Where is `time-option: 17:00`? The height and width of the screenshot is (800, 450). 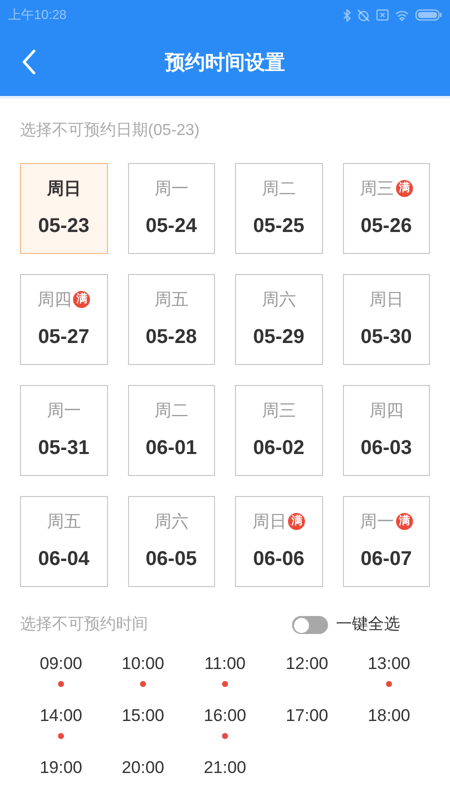 time-option: 17:00 is located at coordinates (307, 725).